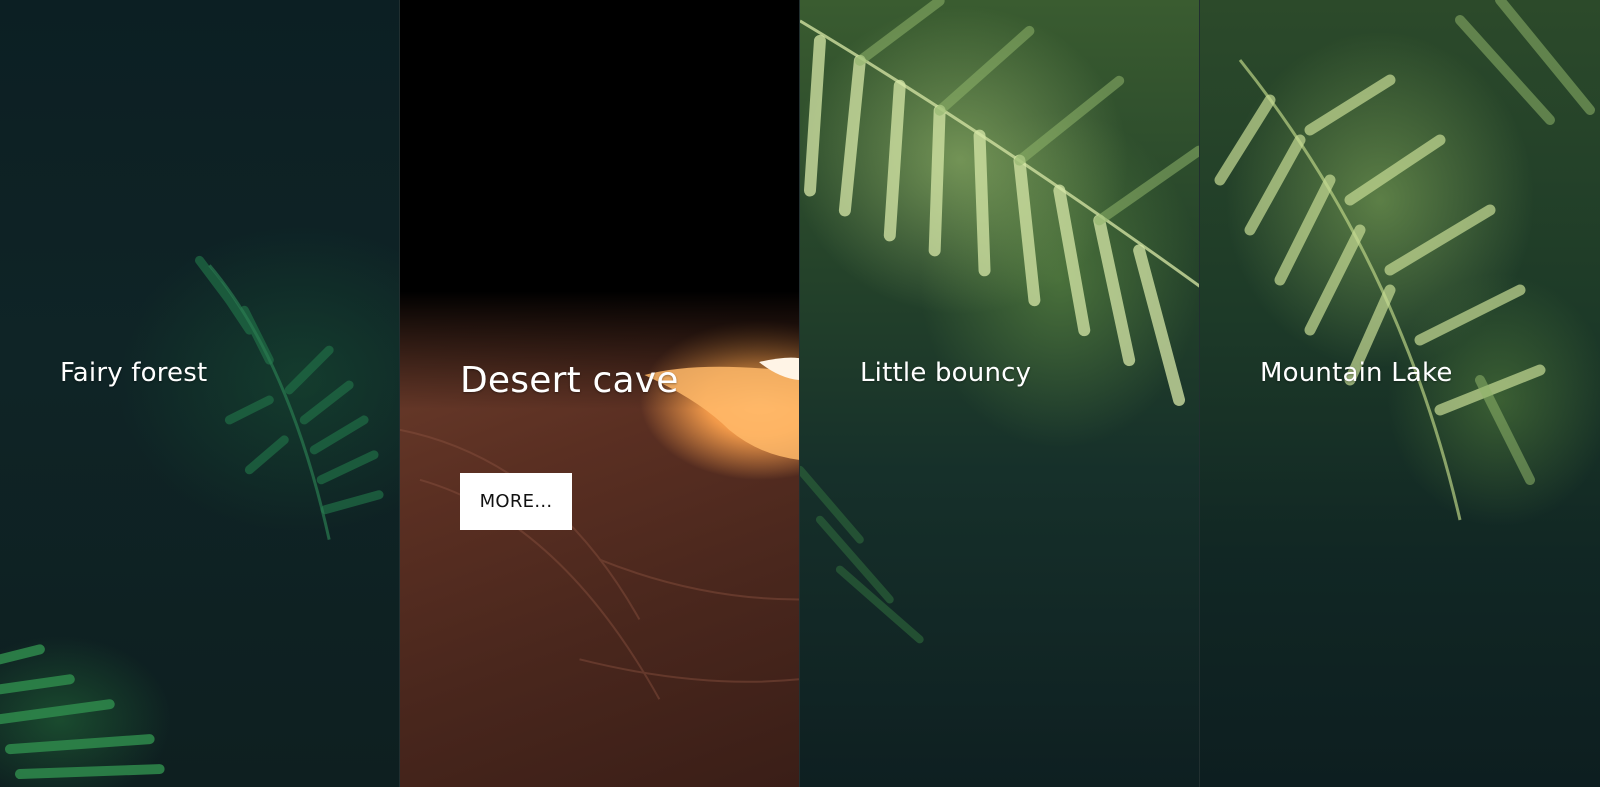 Image resolution: width=1600 pixels, height=787 pixels. What do you see at coordinates (134, 373) in the screenshot?
I see `panel-title: Fairy forest` at bounding box center [134, 373].